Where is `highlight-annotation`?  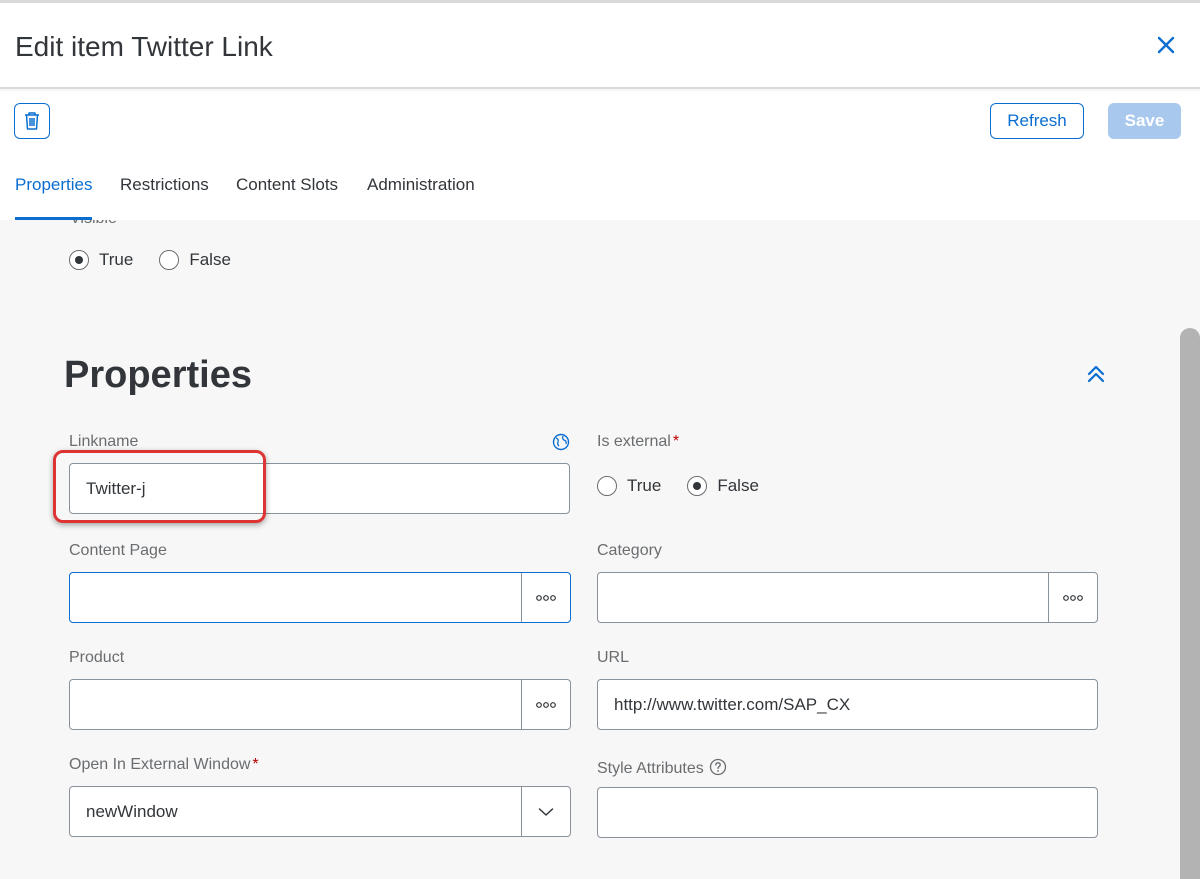
highlight-annotation is located at coordinates (159, 486).